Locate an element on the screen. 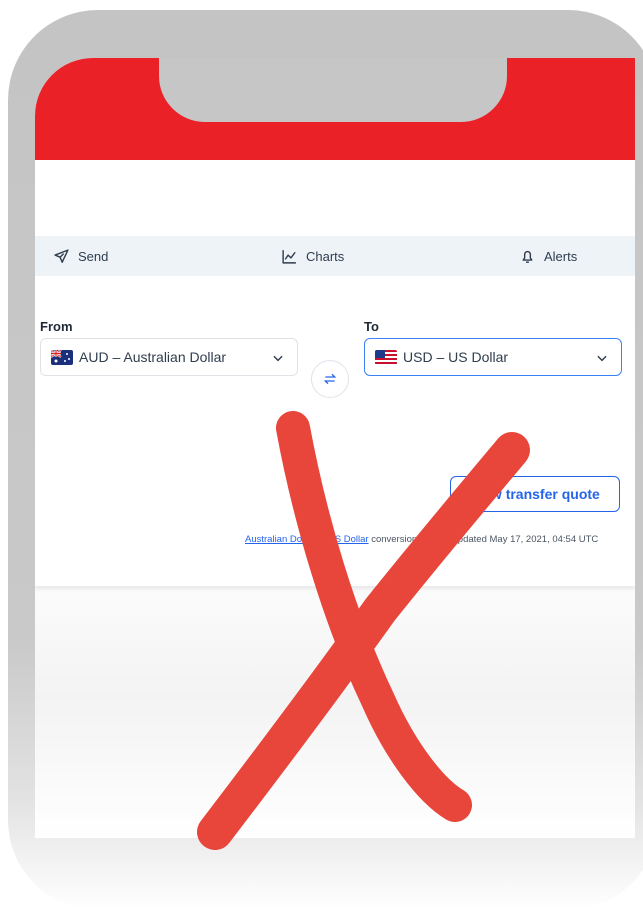 The height and width of the screenshot is (910, 643). to-label: To is located at coordinates (371, 326).